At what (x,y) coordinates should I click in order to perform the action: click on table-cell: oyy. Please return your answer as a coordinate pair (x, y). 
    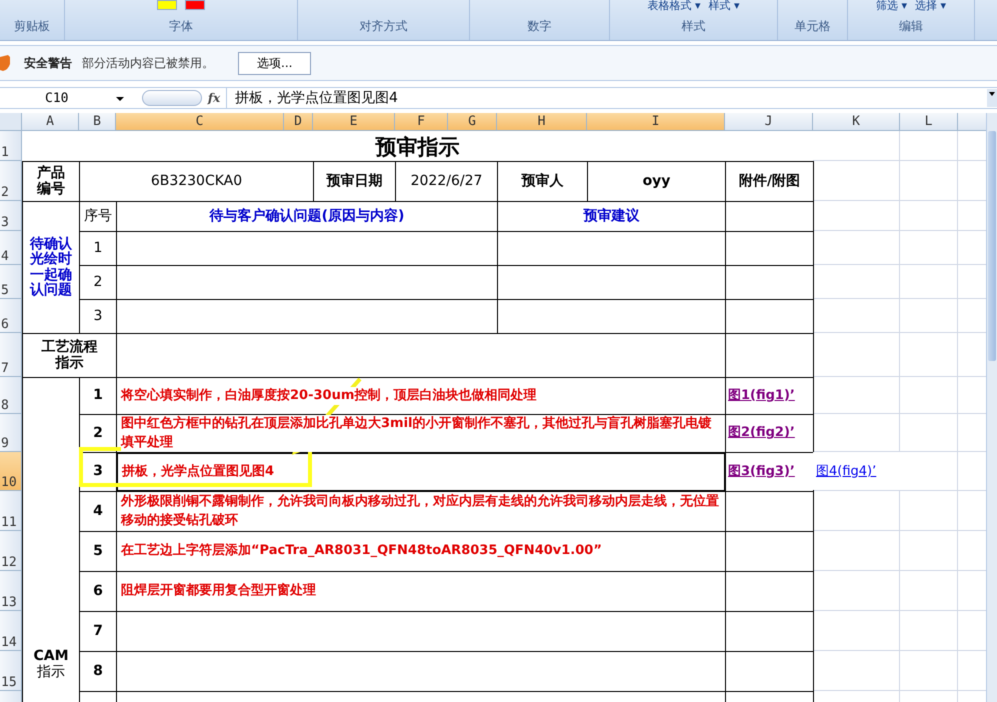
    Looking at the image, I should click on (656, 181).